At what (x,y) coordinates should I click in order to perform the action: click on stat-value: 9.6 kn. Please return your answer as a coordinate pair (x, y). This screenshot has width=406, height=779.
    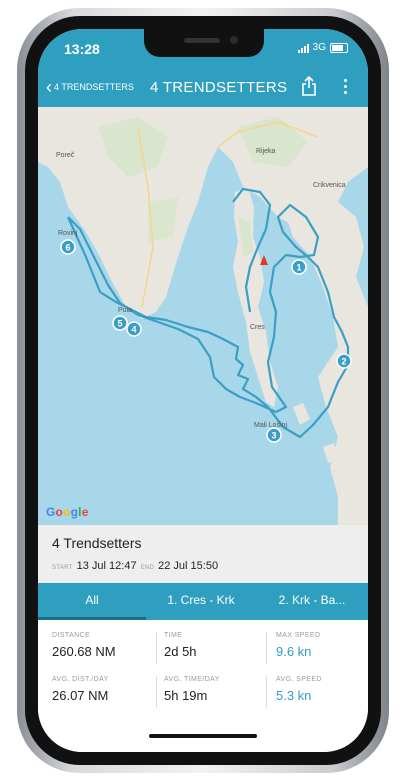
    Looking at the image, I should click on (294, 651).